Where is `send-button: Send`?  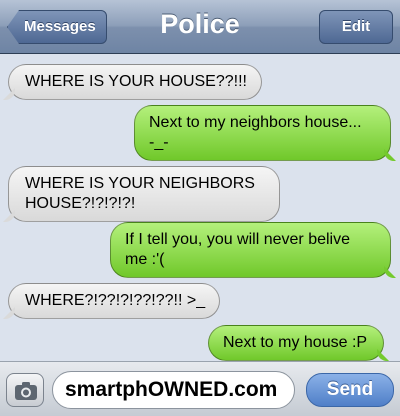
send-button: Send is located at coordinates (350, 390).